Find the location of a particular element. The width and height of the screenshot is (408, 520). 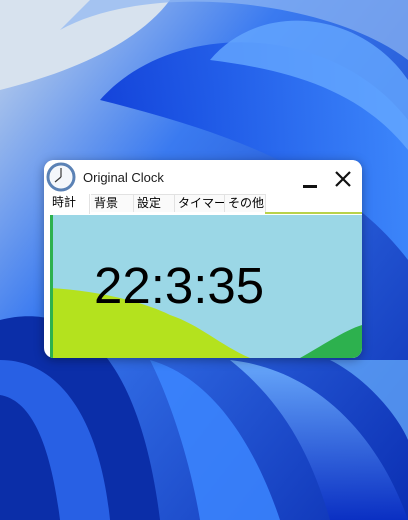

tab-label: 設定 is located at coordinates (149, 203).